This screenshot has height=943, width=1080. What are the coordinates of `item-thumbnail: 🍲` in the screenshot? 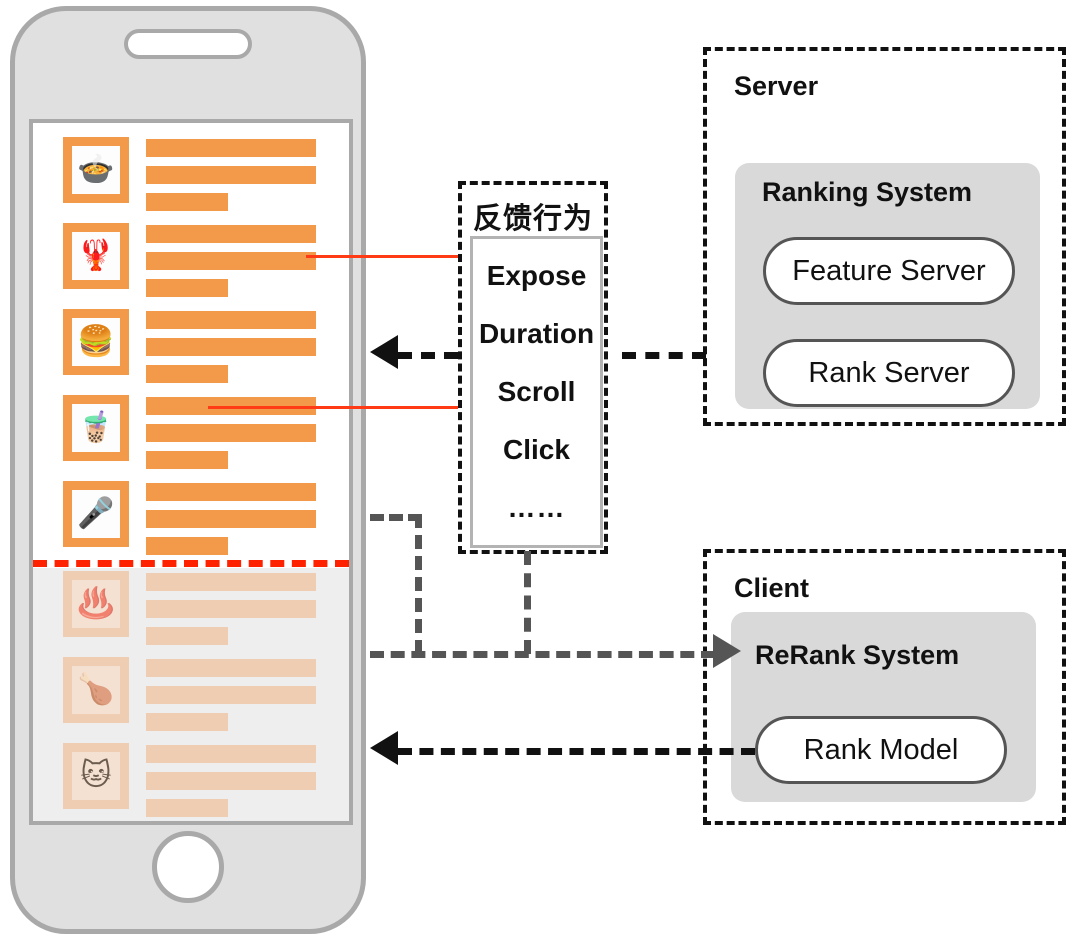 It's located at (96, 170).